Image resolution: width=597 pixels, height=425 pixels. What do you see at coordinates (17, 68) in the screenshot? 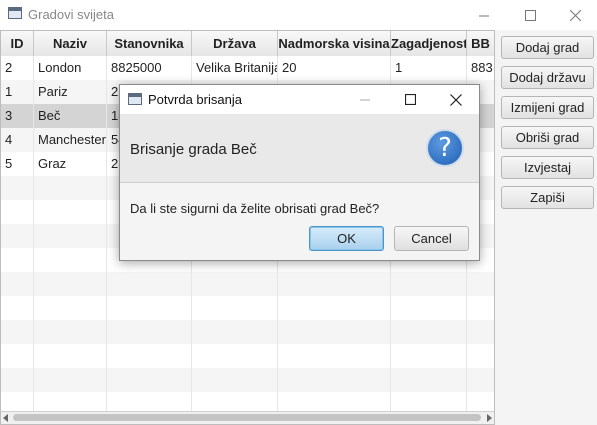
I see `table-cell: 2` at bounding box center [17, 68].